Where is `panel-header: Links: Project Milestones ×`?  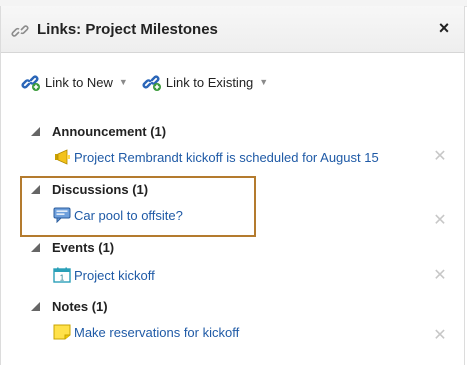 panel-header: Links: Project Milestones × is located at coordinates (232, 29).